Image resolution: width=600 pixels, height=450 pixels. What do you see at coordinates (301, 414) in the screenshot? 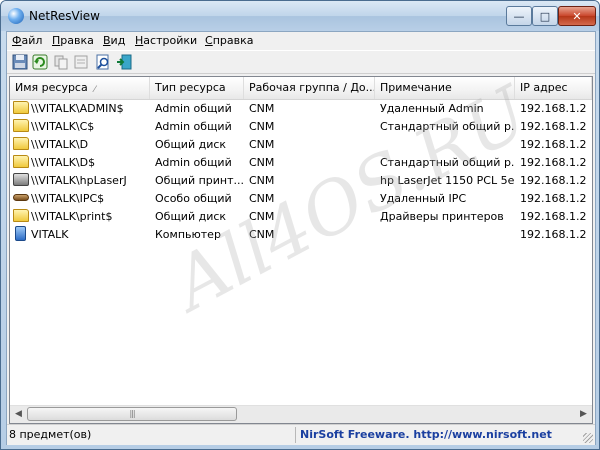
I see `horizontal-scrollbar: ◀ ||| ▶` at bounding box center [301, 414].